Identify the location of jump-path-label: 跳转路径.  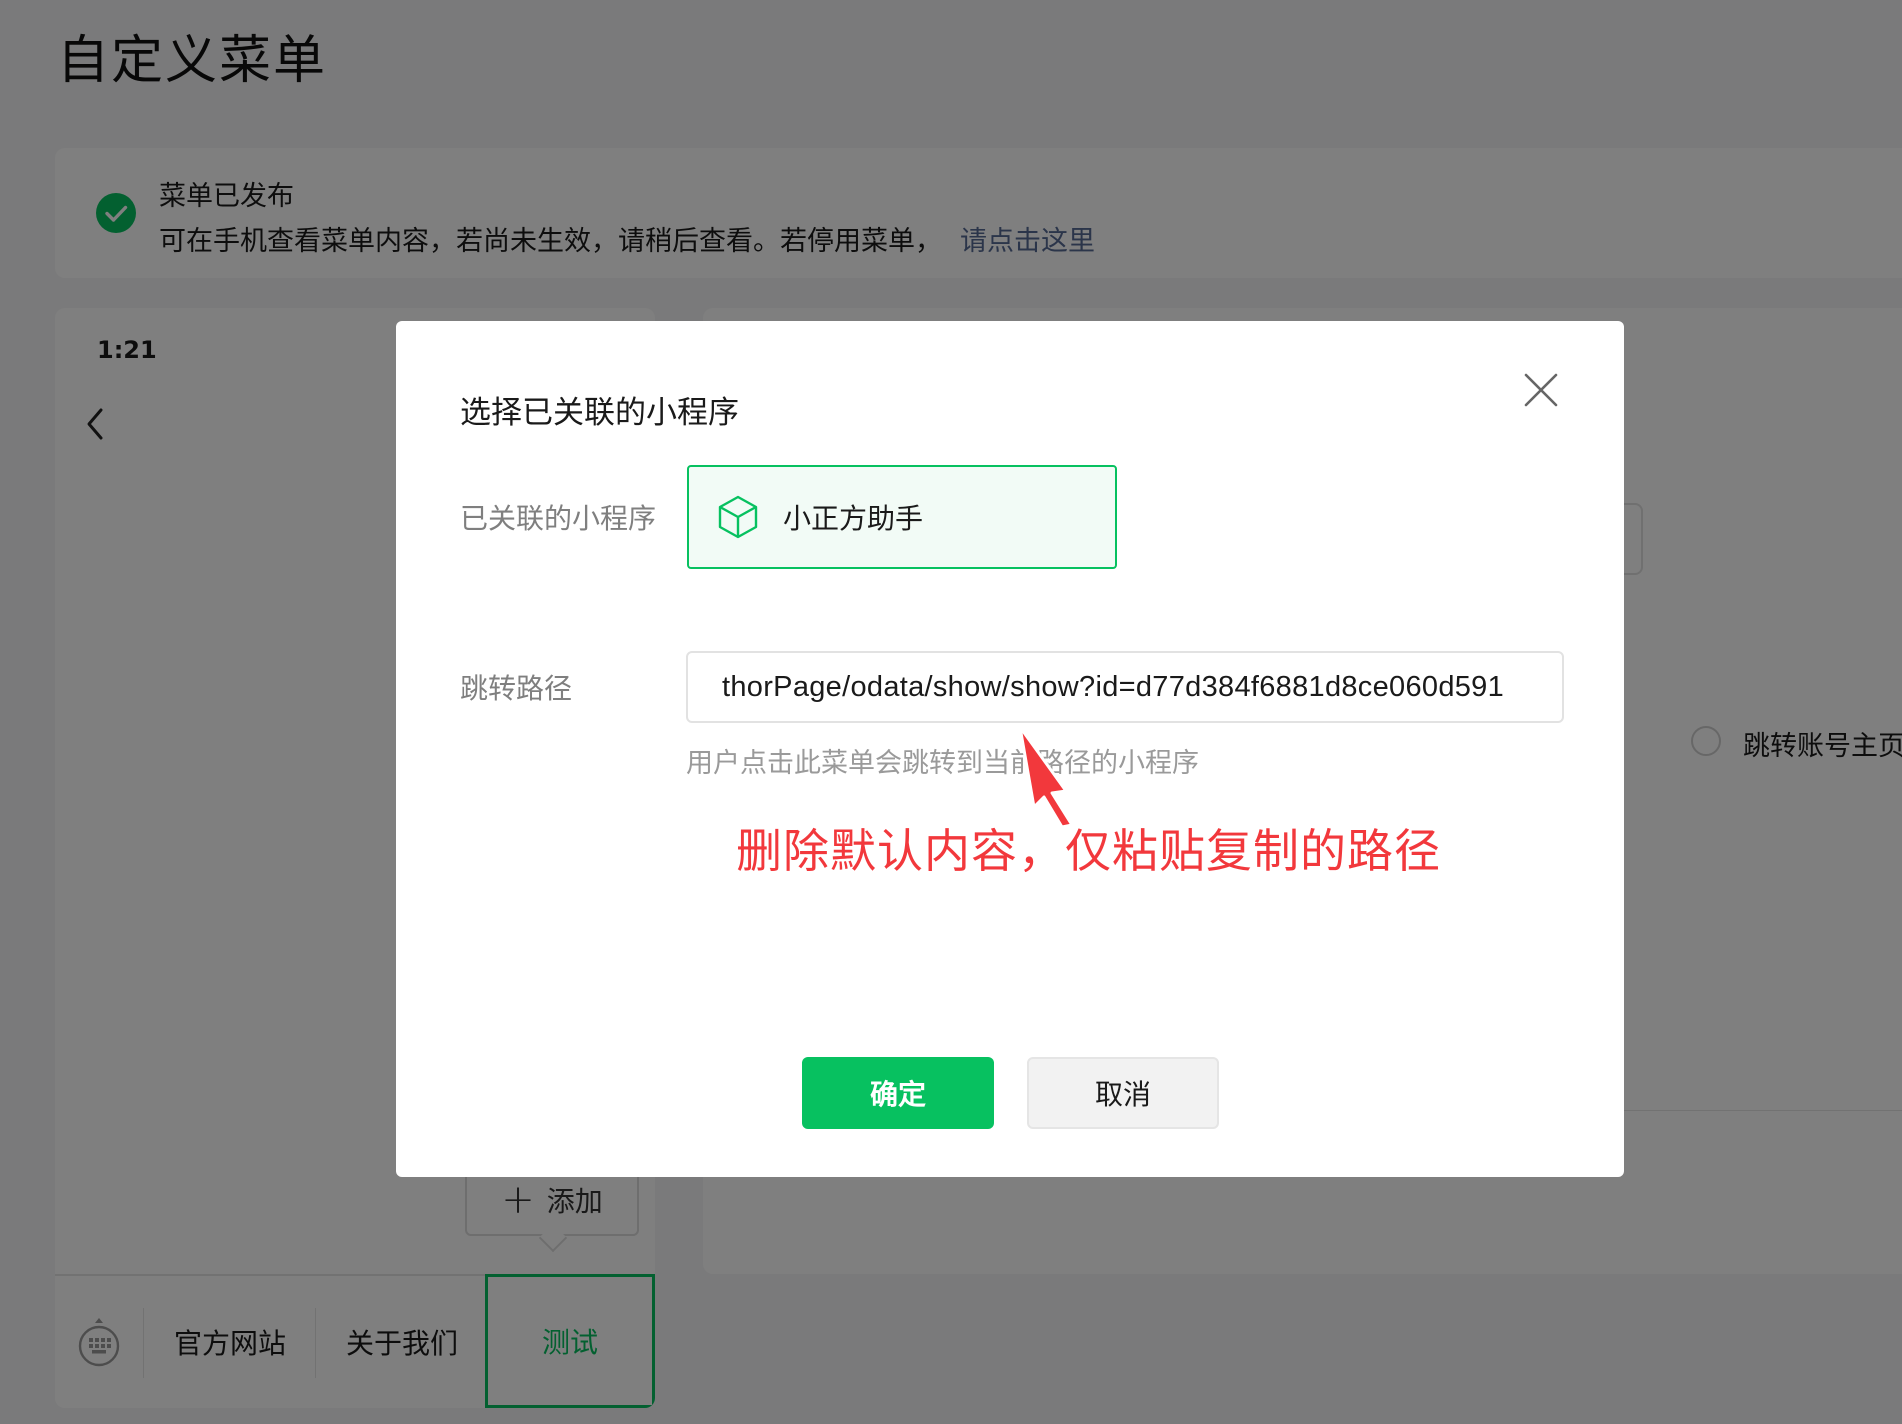
(516, 688).